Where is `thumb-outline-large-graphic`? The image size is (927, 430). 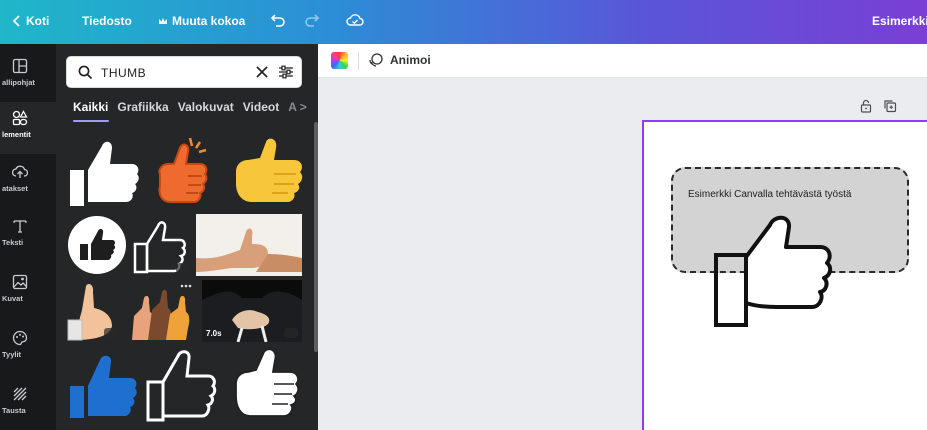 thumb-outline-large-graphic is located at coordinates (184, 384).